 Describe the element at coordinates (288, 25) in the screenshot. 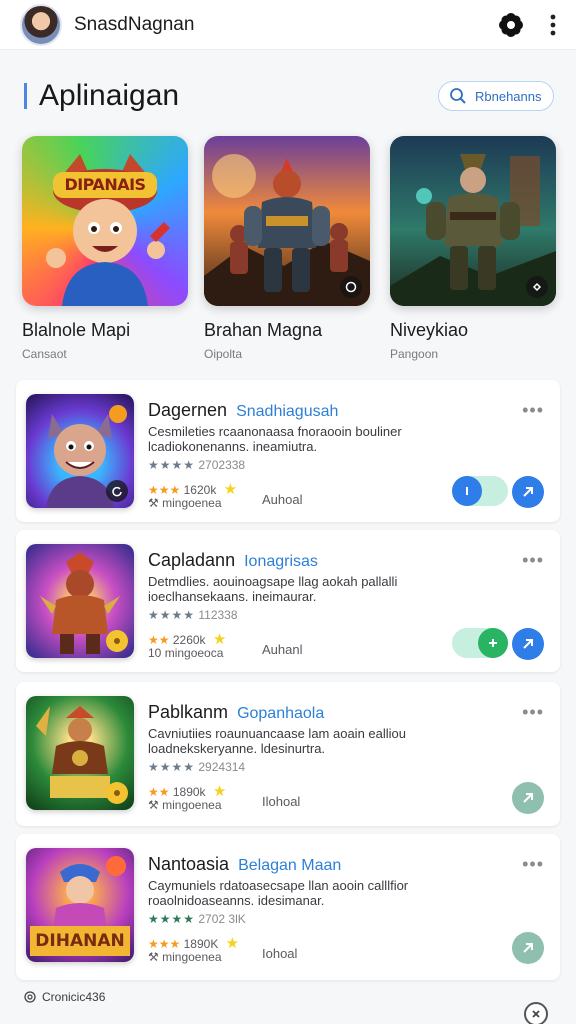

I see `app-bar: SnasdNagnan` at that location.